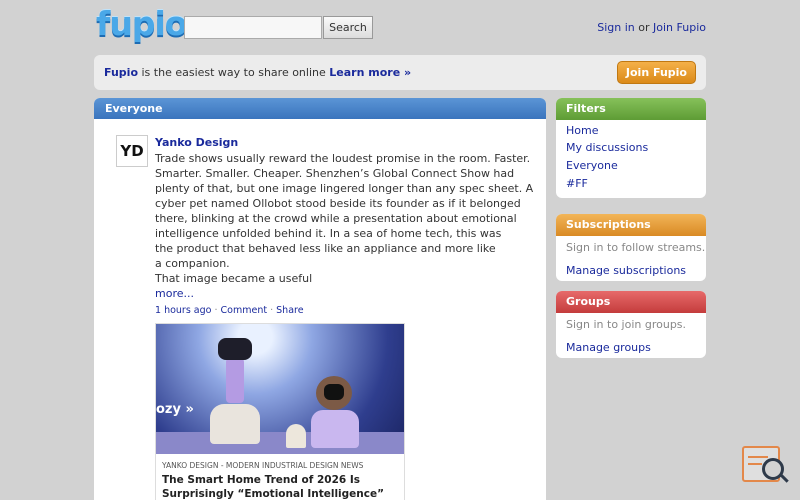  I want to click on join-button: Join Fupio, so click(656, 72).